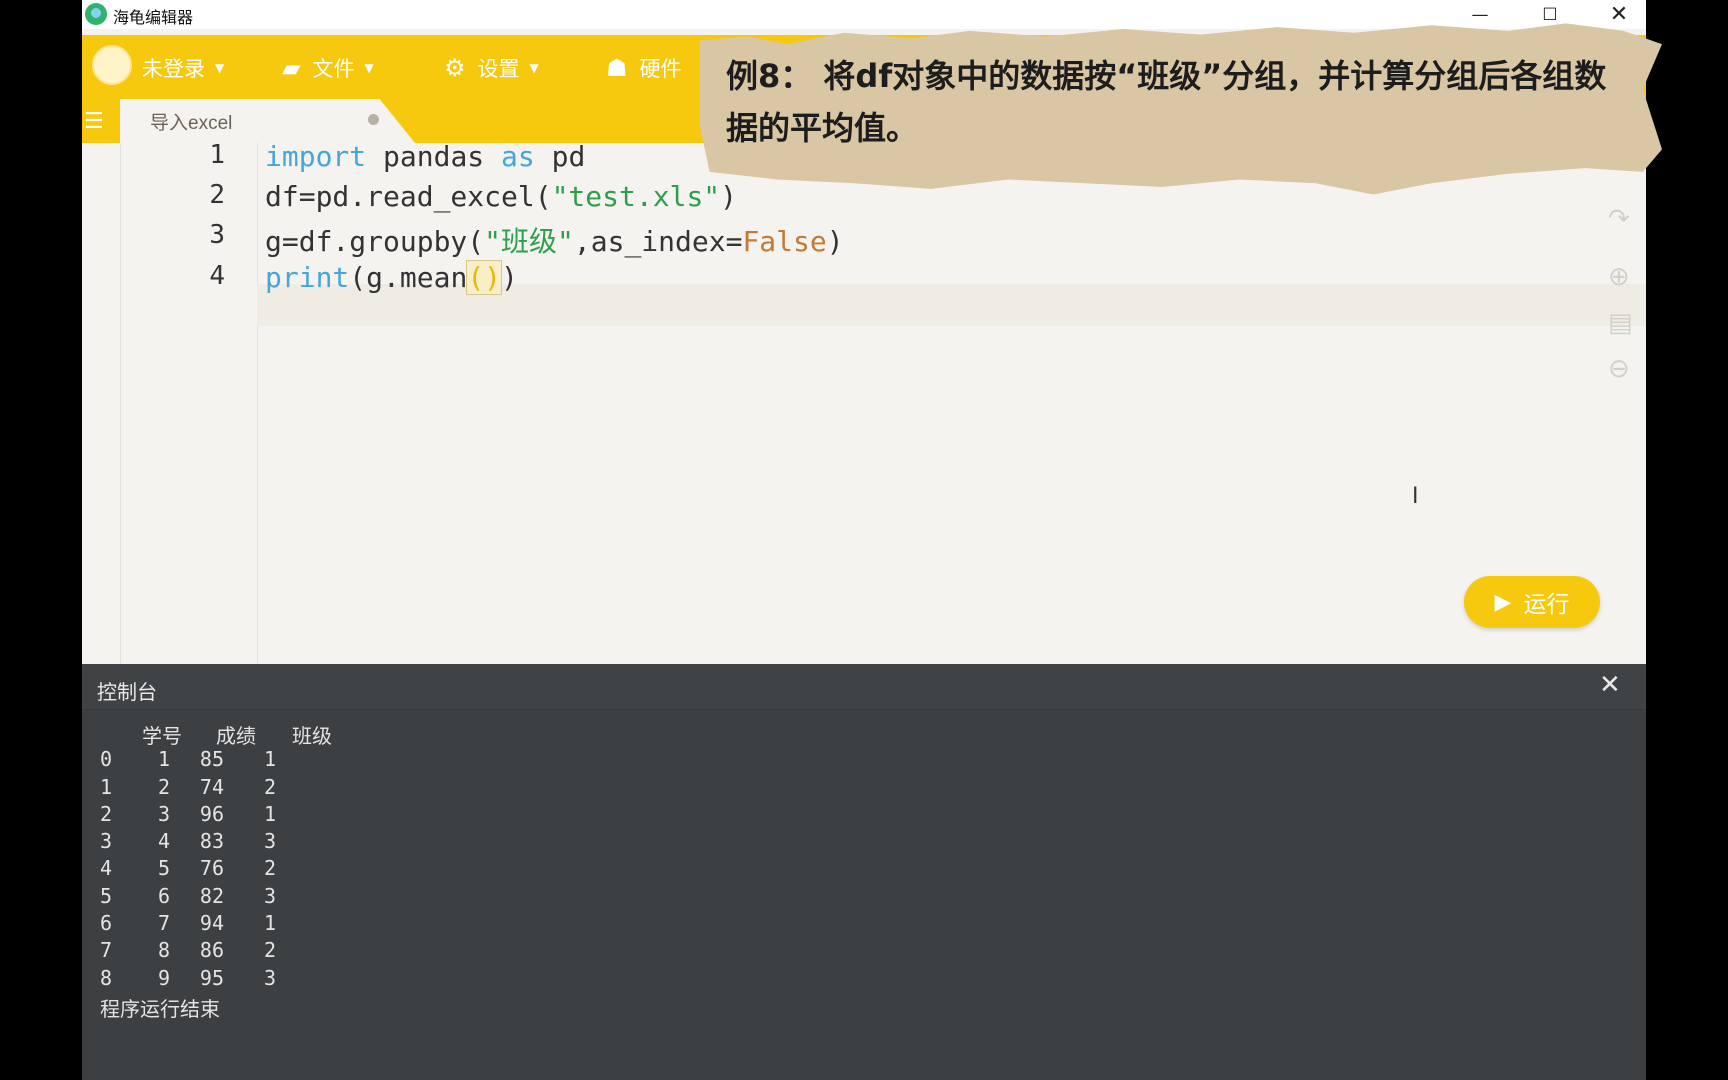  I want to click on lesson-note-text: 例8： 将df对象中的数据按“班级”分组，并计算分组后各组数据的平均值。, so click(1166, 102).